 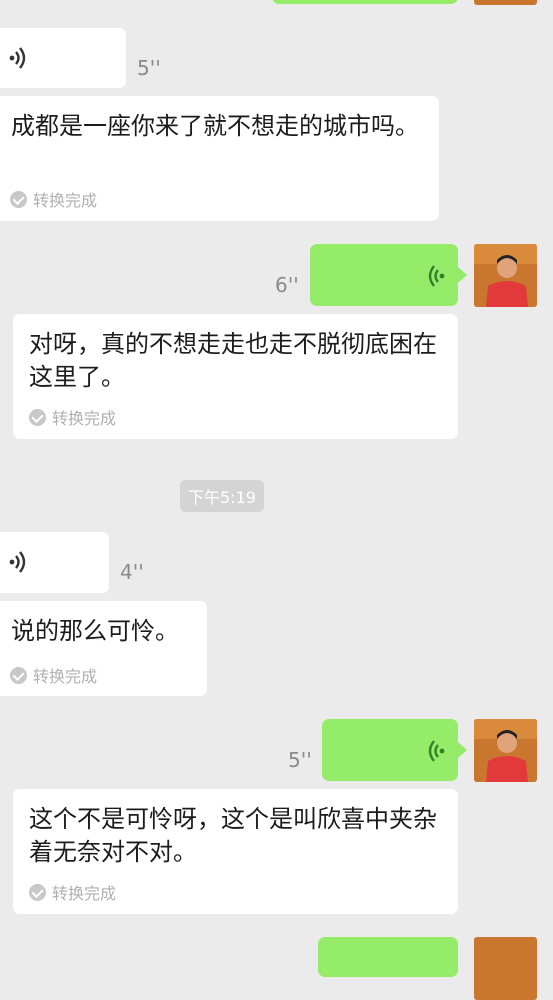 What do you see at coordinates (215, 126) in the screenshot?
I see `transcript-text: 成都是一座你来了就不想走的城市吗。` at bounding box center [215, 126].